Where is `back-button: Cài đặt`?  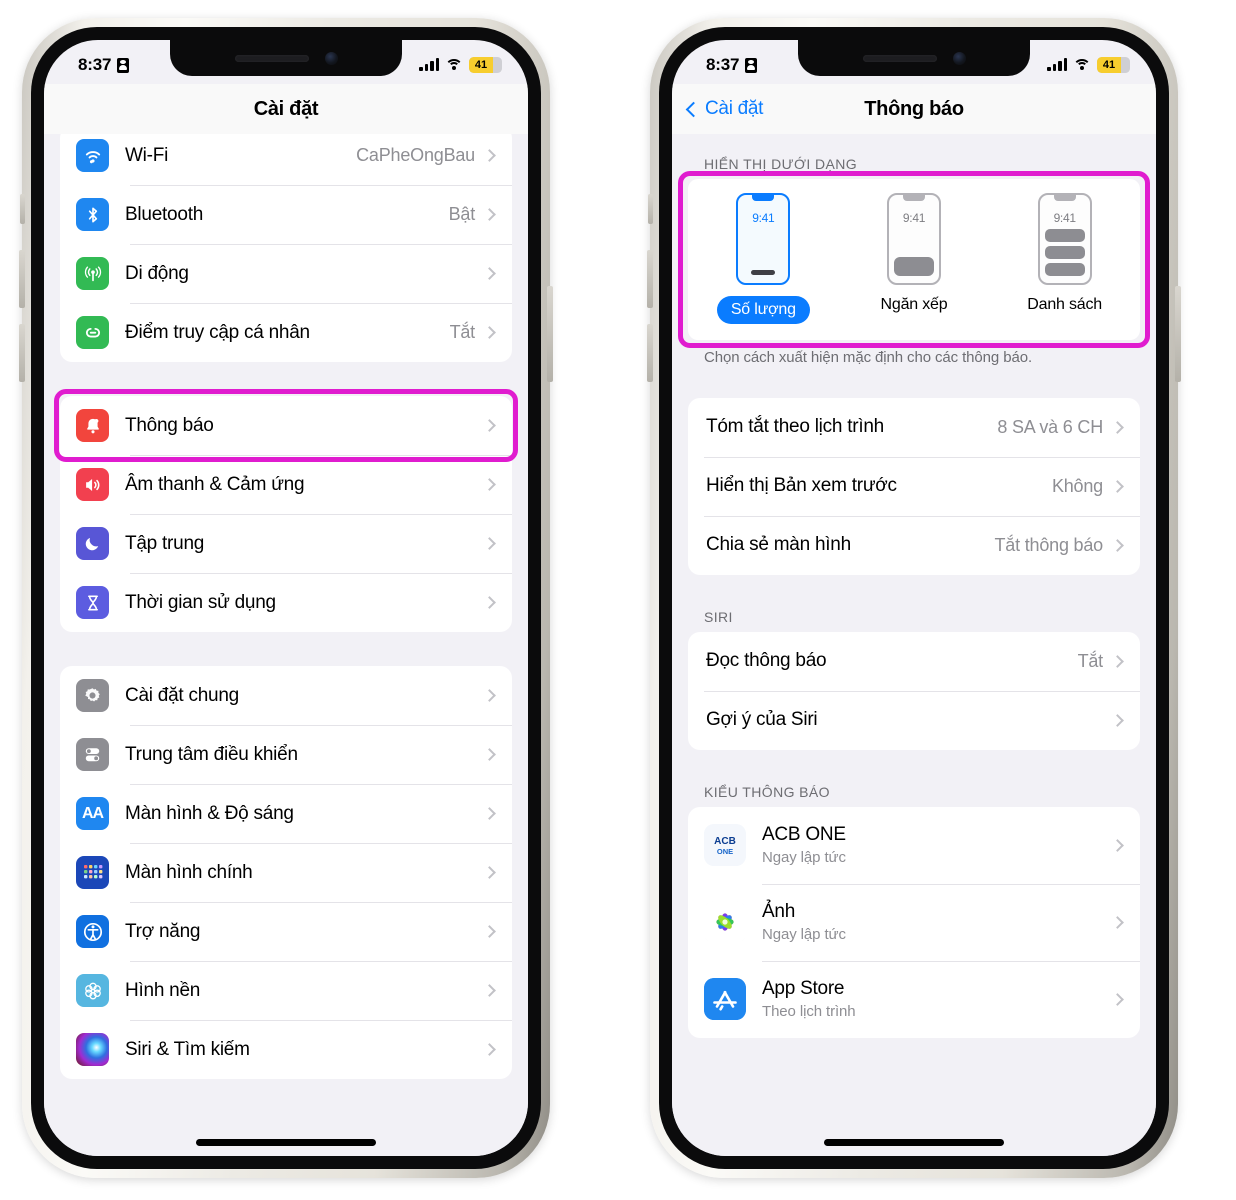 back-button: Cài đặt is located at coordinates (724, 109).